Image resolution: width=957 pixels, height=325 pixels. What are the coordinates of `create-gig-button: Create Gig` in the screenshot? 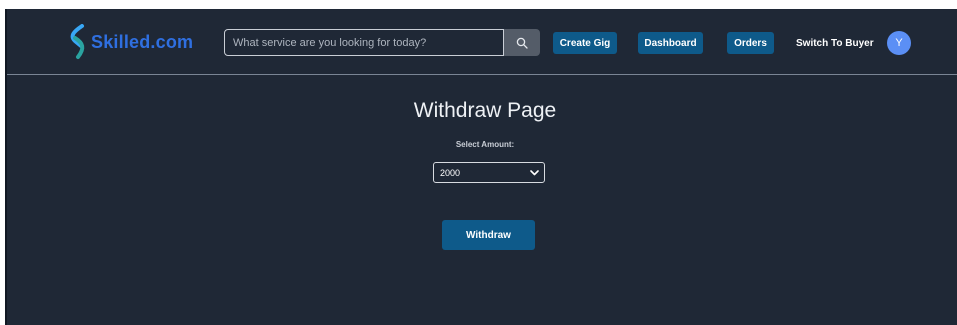 It's located at (585, 43).